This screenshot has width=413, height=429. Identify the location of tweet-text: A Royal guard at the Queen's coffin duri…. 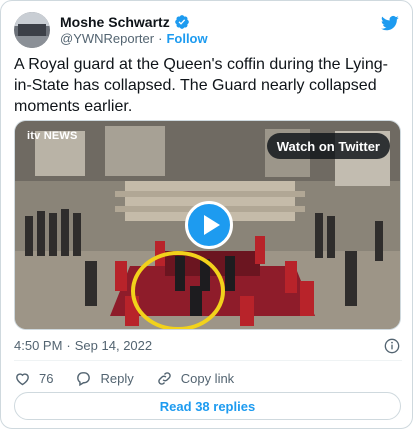
(201, 85).